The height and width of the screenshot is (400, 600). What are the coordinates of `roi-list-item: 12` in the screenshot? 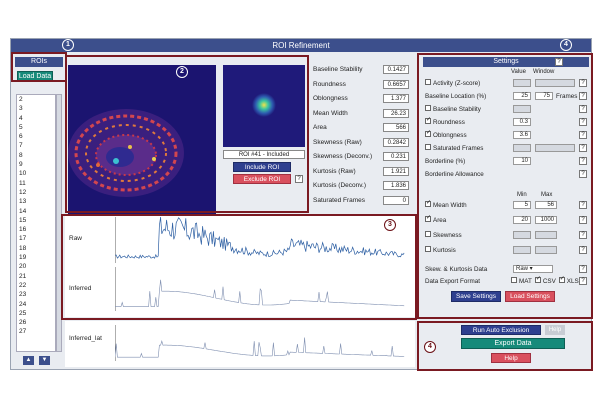 It's located at (36, 192).